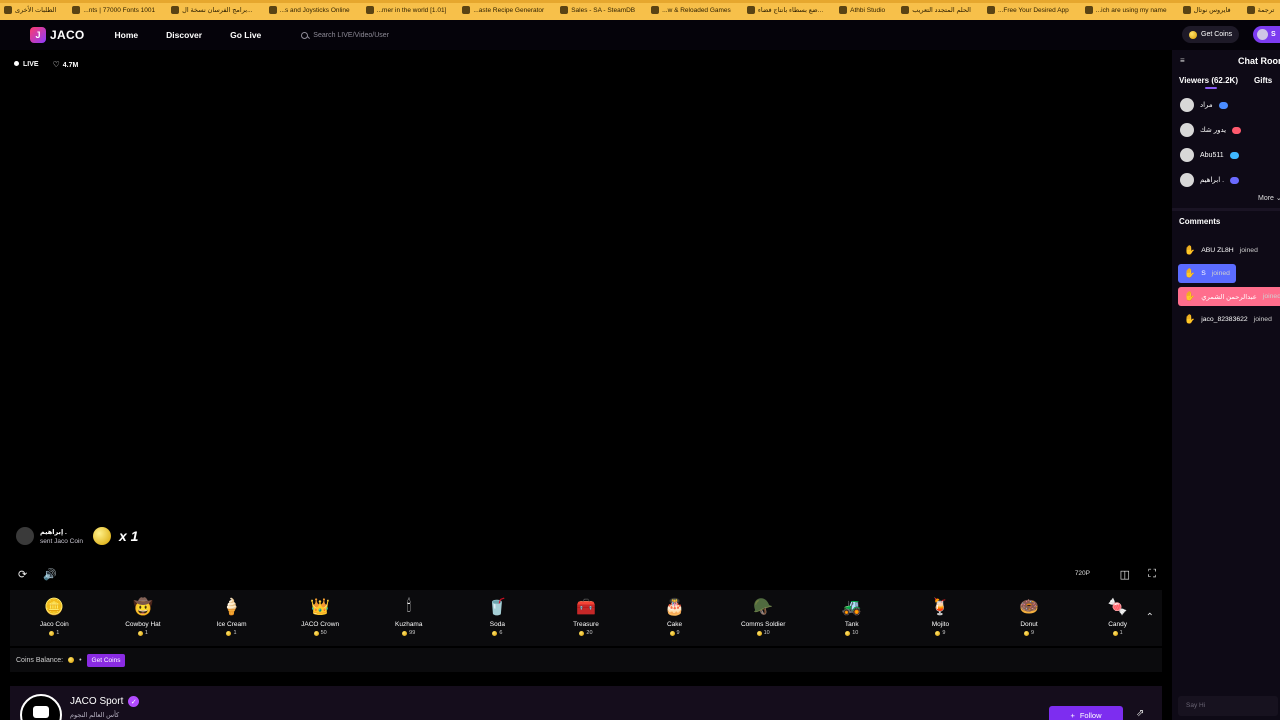 Image resolution: width=1280 pixels, height=720 pixels. I want to click on viewer-item: ابراهيم ., so click(1210, 180).